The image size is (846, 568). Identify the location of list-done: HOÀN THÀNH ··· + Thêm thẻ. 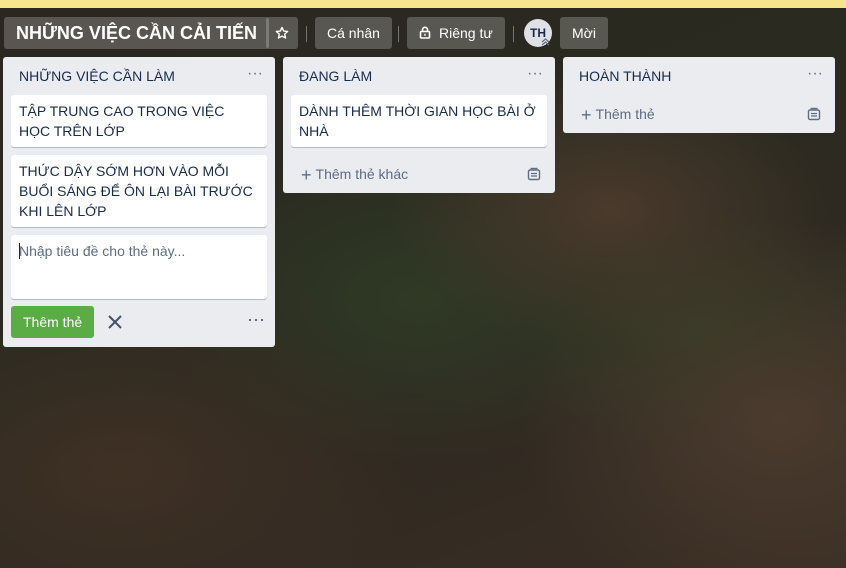
(699, 95).